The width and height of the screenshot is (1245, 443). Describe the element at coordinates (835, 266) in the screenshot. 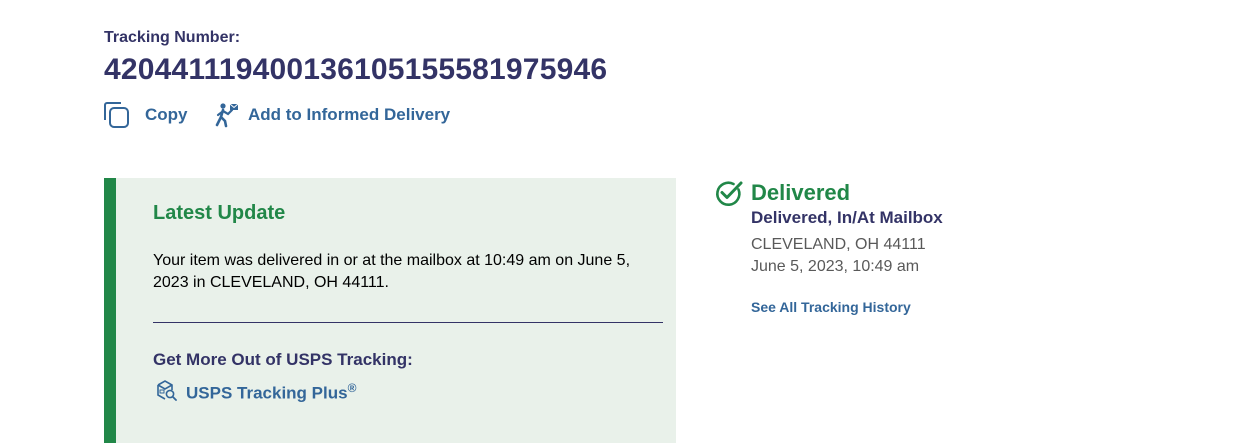

I see `delivery-datetime: June 5, 2023, 10:49 am` at that location.